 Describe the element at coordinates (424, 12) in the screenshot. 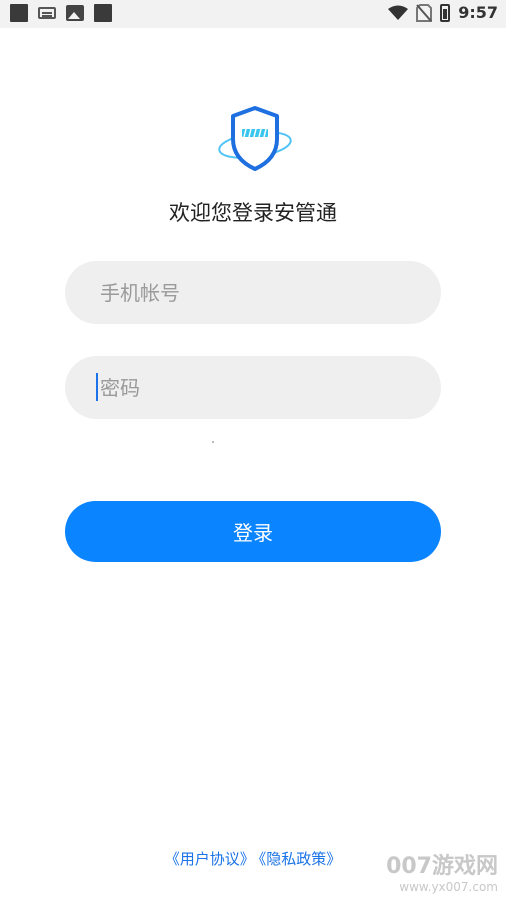

I see `no-sim-icon` at that location.